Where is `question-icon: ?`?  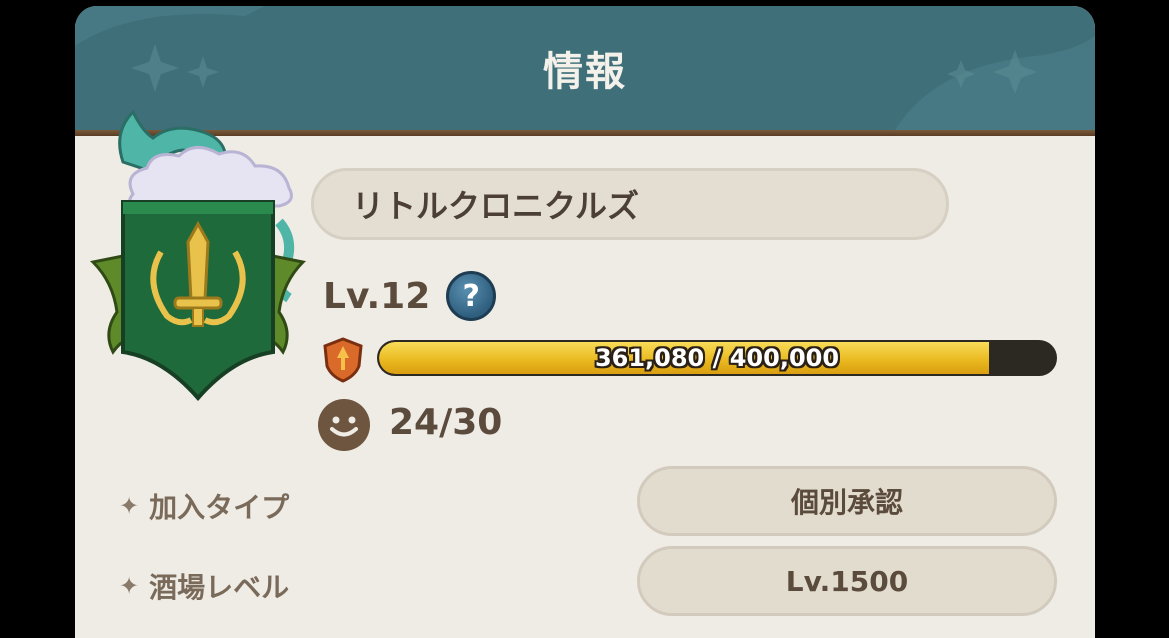 question-icon: ? is located at coordinates (471, 296).